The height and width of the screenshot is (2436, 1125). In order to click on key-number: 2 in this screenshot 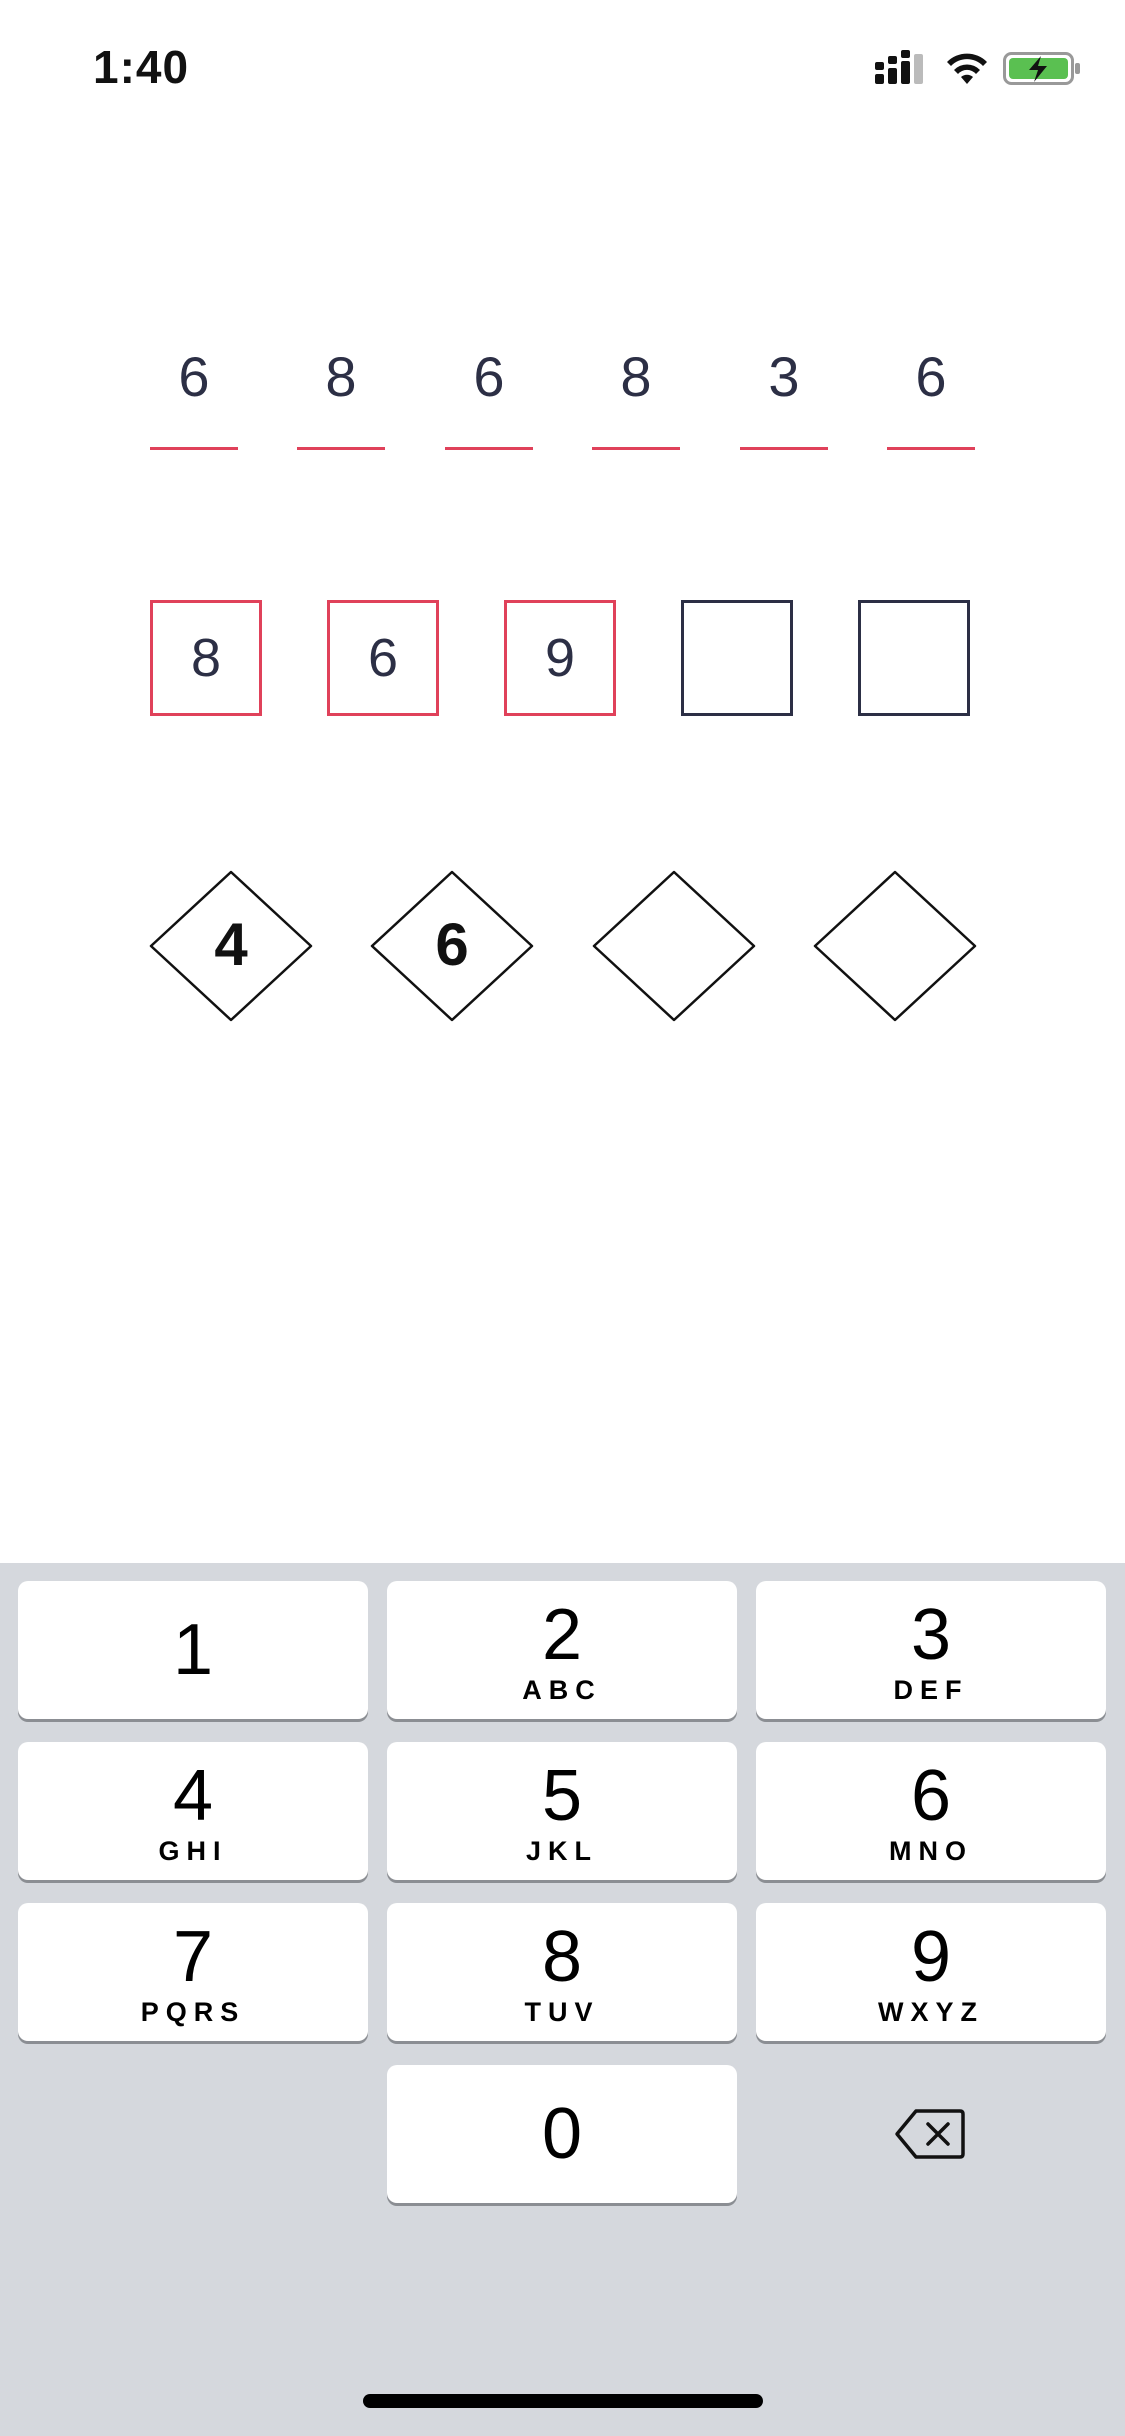, I will do `click(562, 1635)`.